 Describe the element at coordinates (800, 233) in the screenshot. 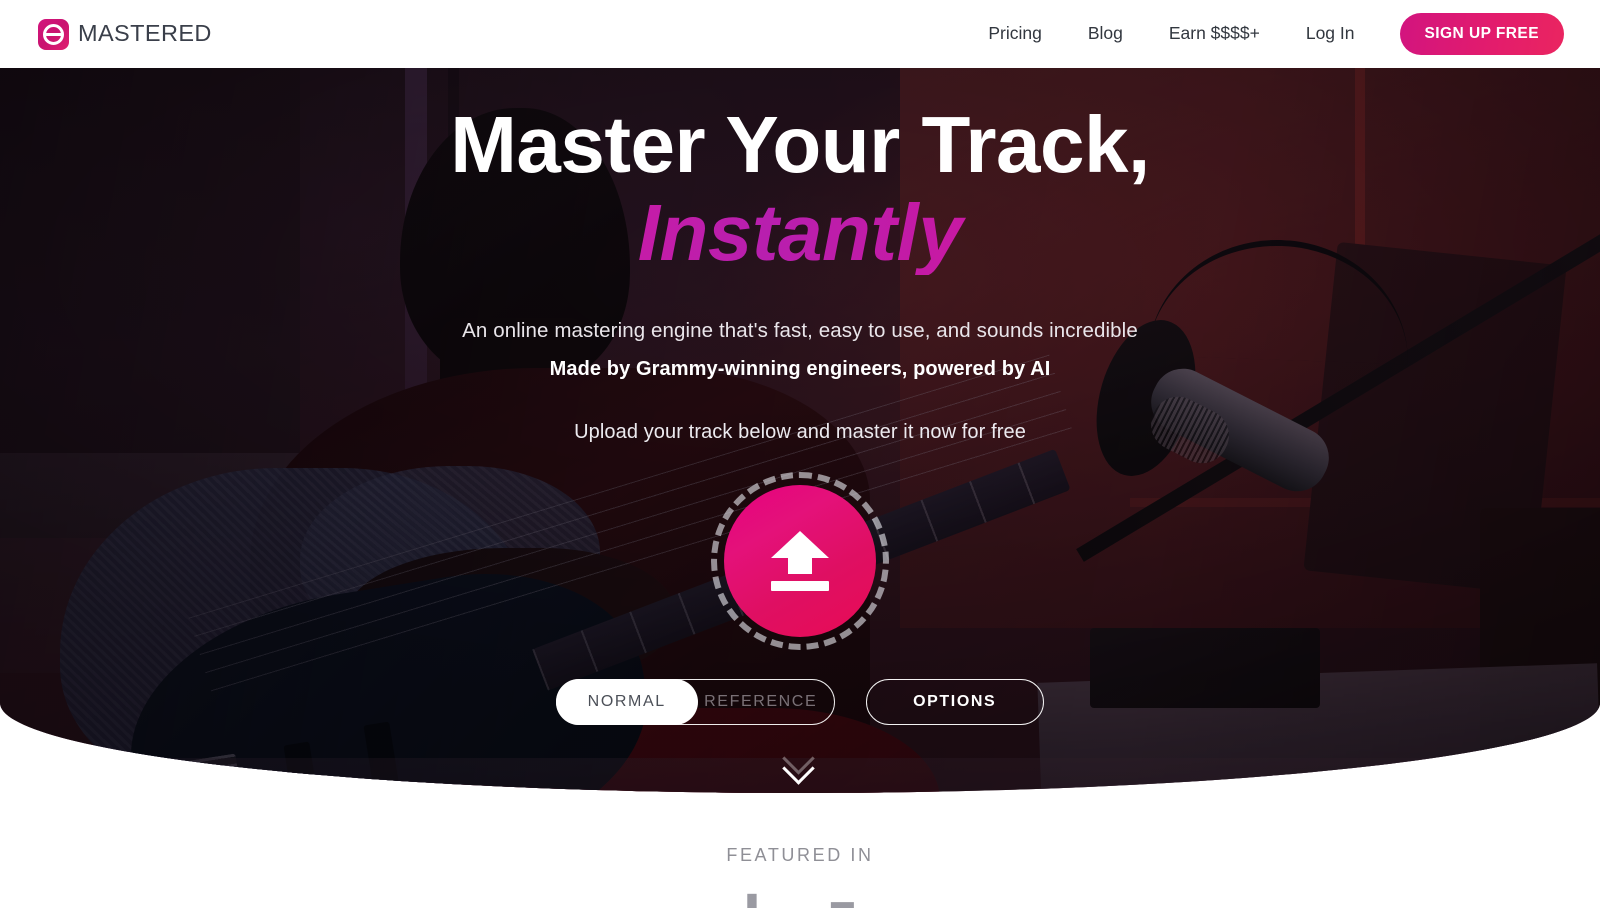

I see `hero-headline-accent: Instantly` at that location.